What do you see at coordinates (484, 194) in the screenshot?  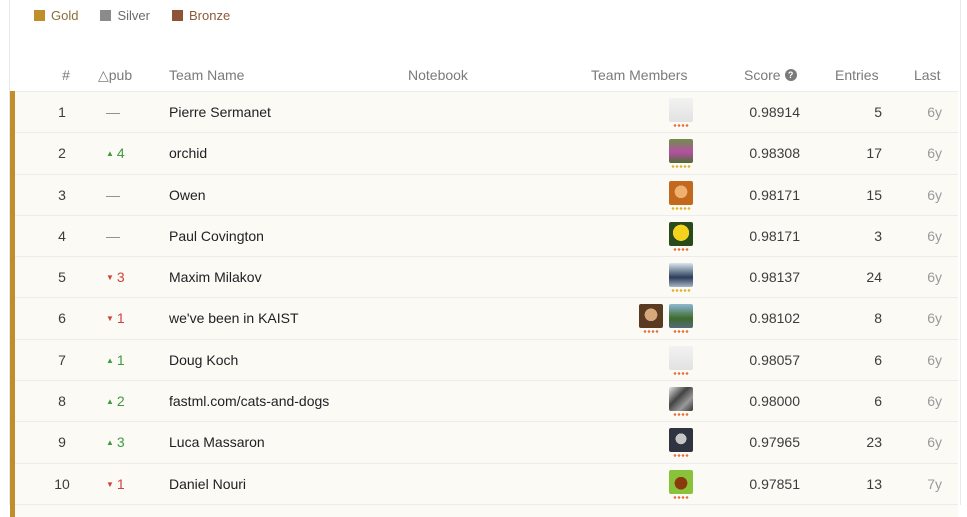 I see `table-row: 3 — Owen 0.98171 15 6y` at bounding box center [484, 194].